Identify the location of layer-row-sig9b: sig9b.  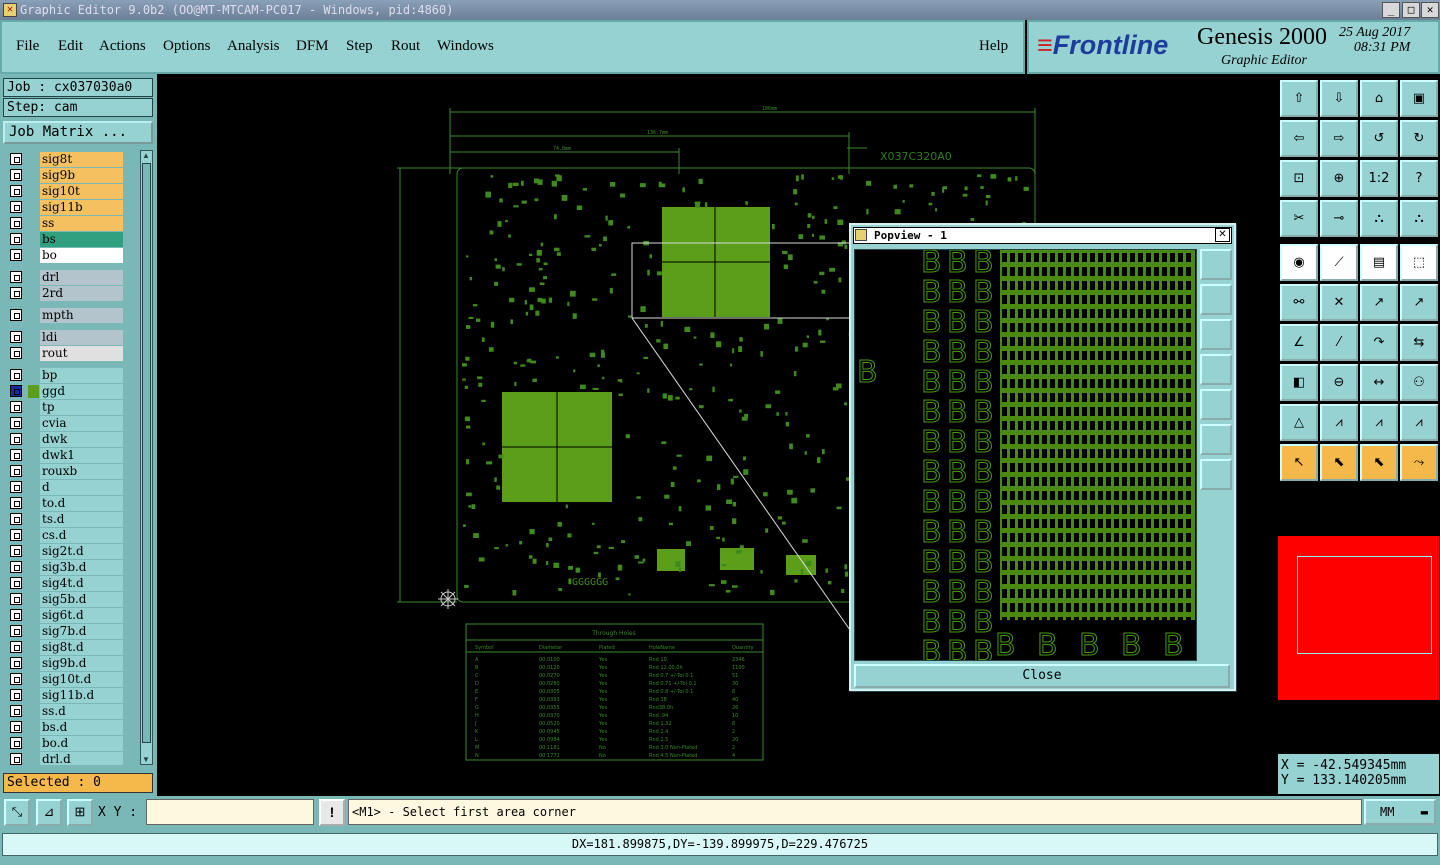
(70, 175).